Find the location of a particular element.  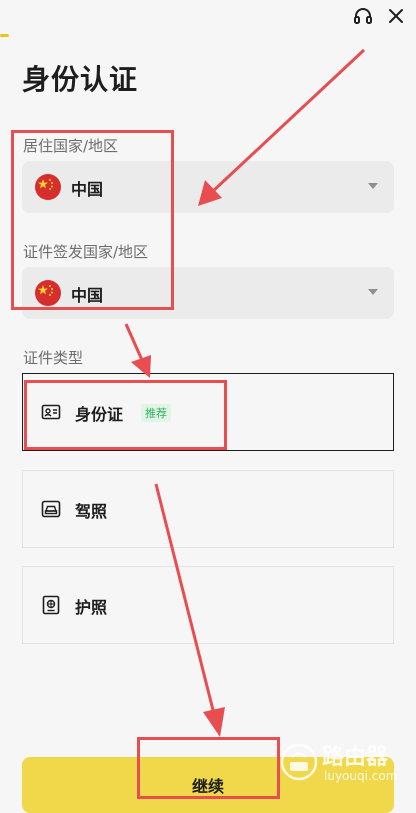

progress-indicator is located at coordinates (4, 35).